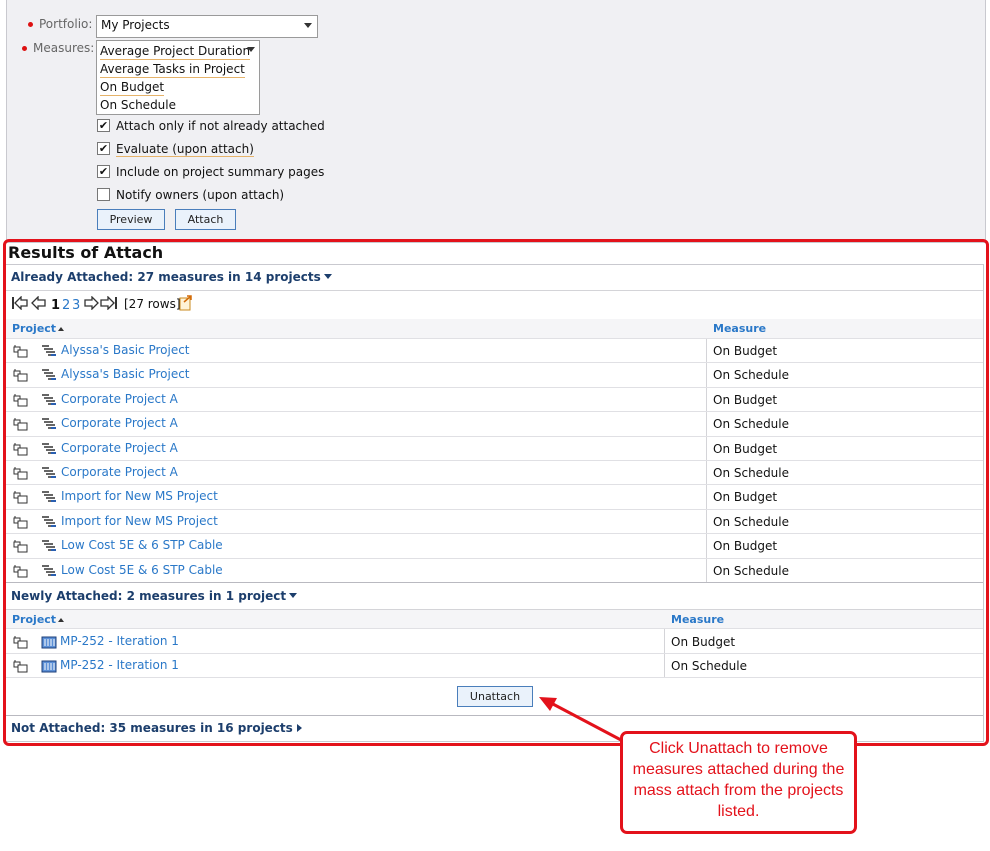  Describe the element at coordinates (76, 305) in the screenshot. I see `page-link: 3` at that location.